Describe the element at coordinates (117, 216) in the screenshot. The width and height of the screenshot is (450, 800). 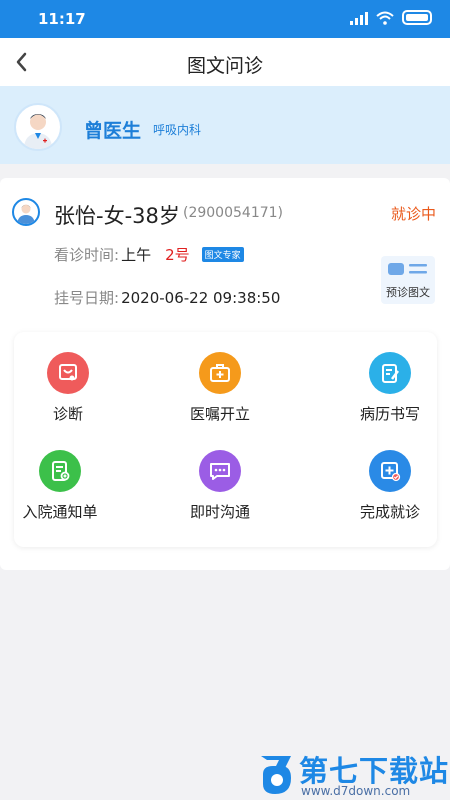
I see `patient-name-info: 张怡-女-38岁` at that location.